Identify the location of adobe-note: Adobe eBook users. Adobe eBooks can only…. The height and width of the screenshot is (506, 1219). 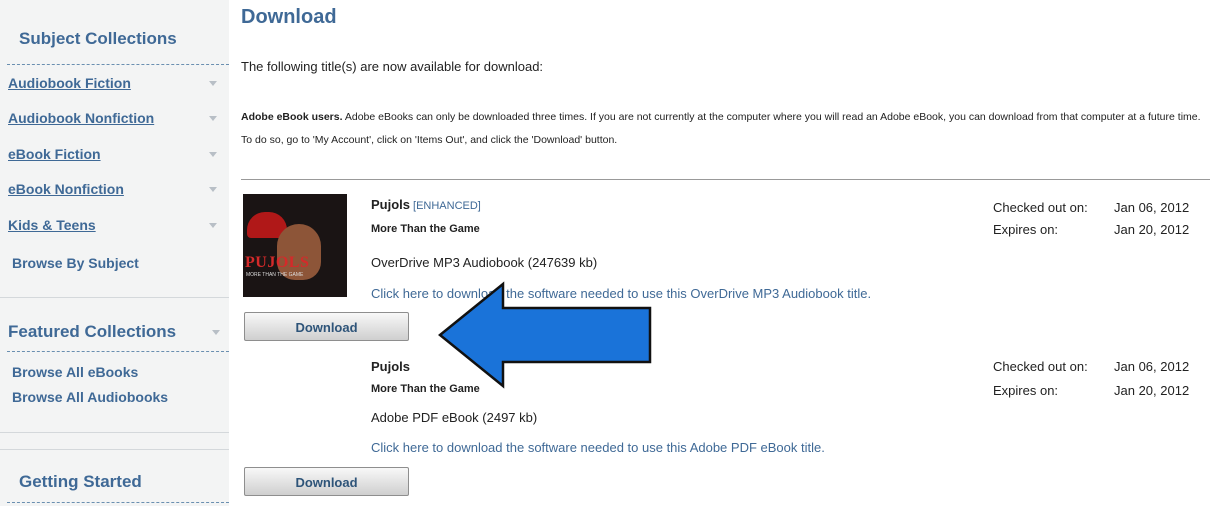
(722, 129).